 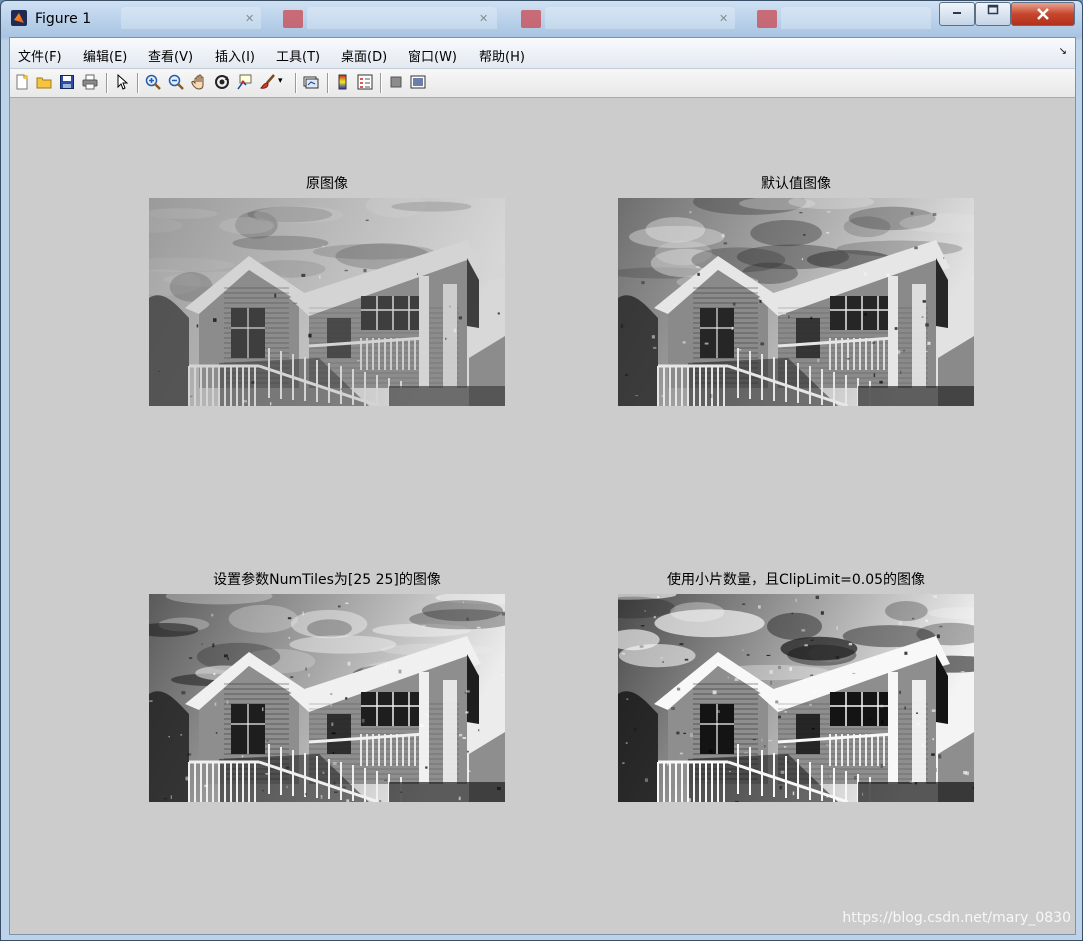 I want to click on close-icon, so click(x=1043, y=14).